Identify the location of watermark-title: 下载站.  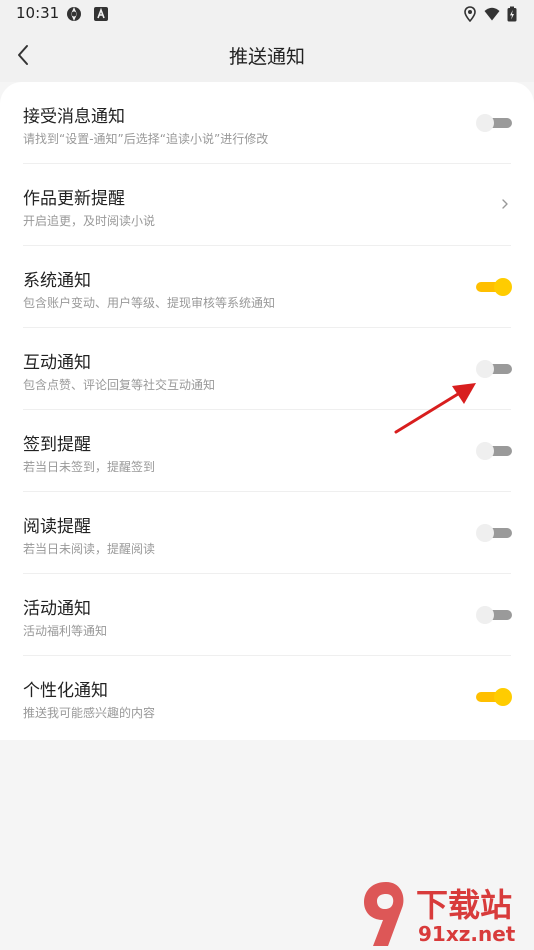
(464, 905).